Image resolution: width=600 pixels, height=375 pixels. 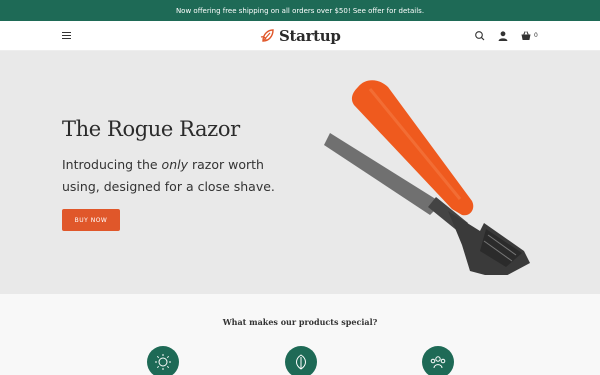 I want to click on cart-icon, so click(x=526, y=36).